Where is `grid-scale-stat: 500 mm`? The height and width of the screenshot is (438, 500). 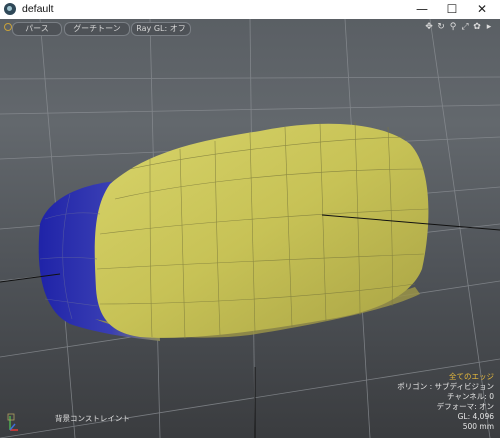
grid-scale-stat: 500 mm is located at coordinates (478, 426).